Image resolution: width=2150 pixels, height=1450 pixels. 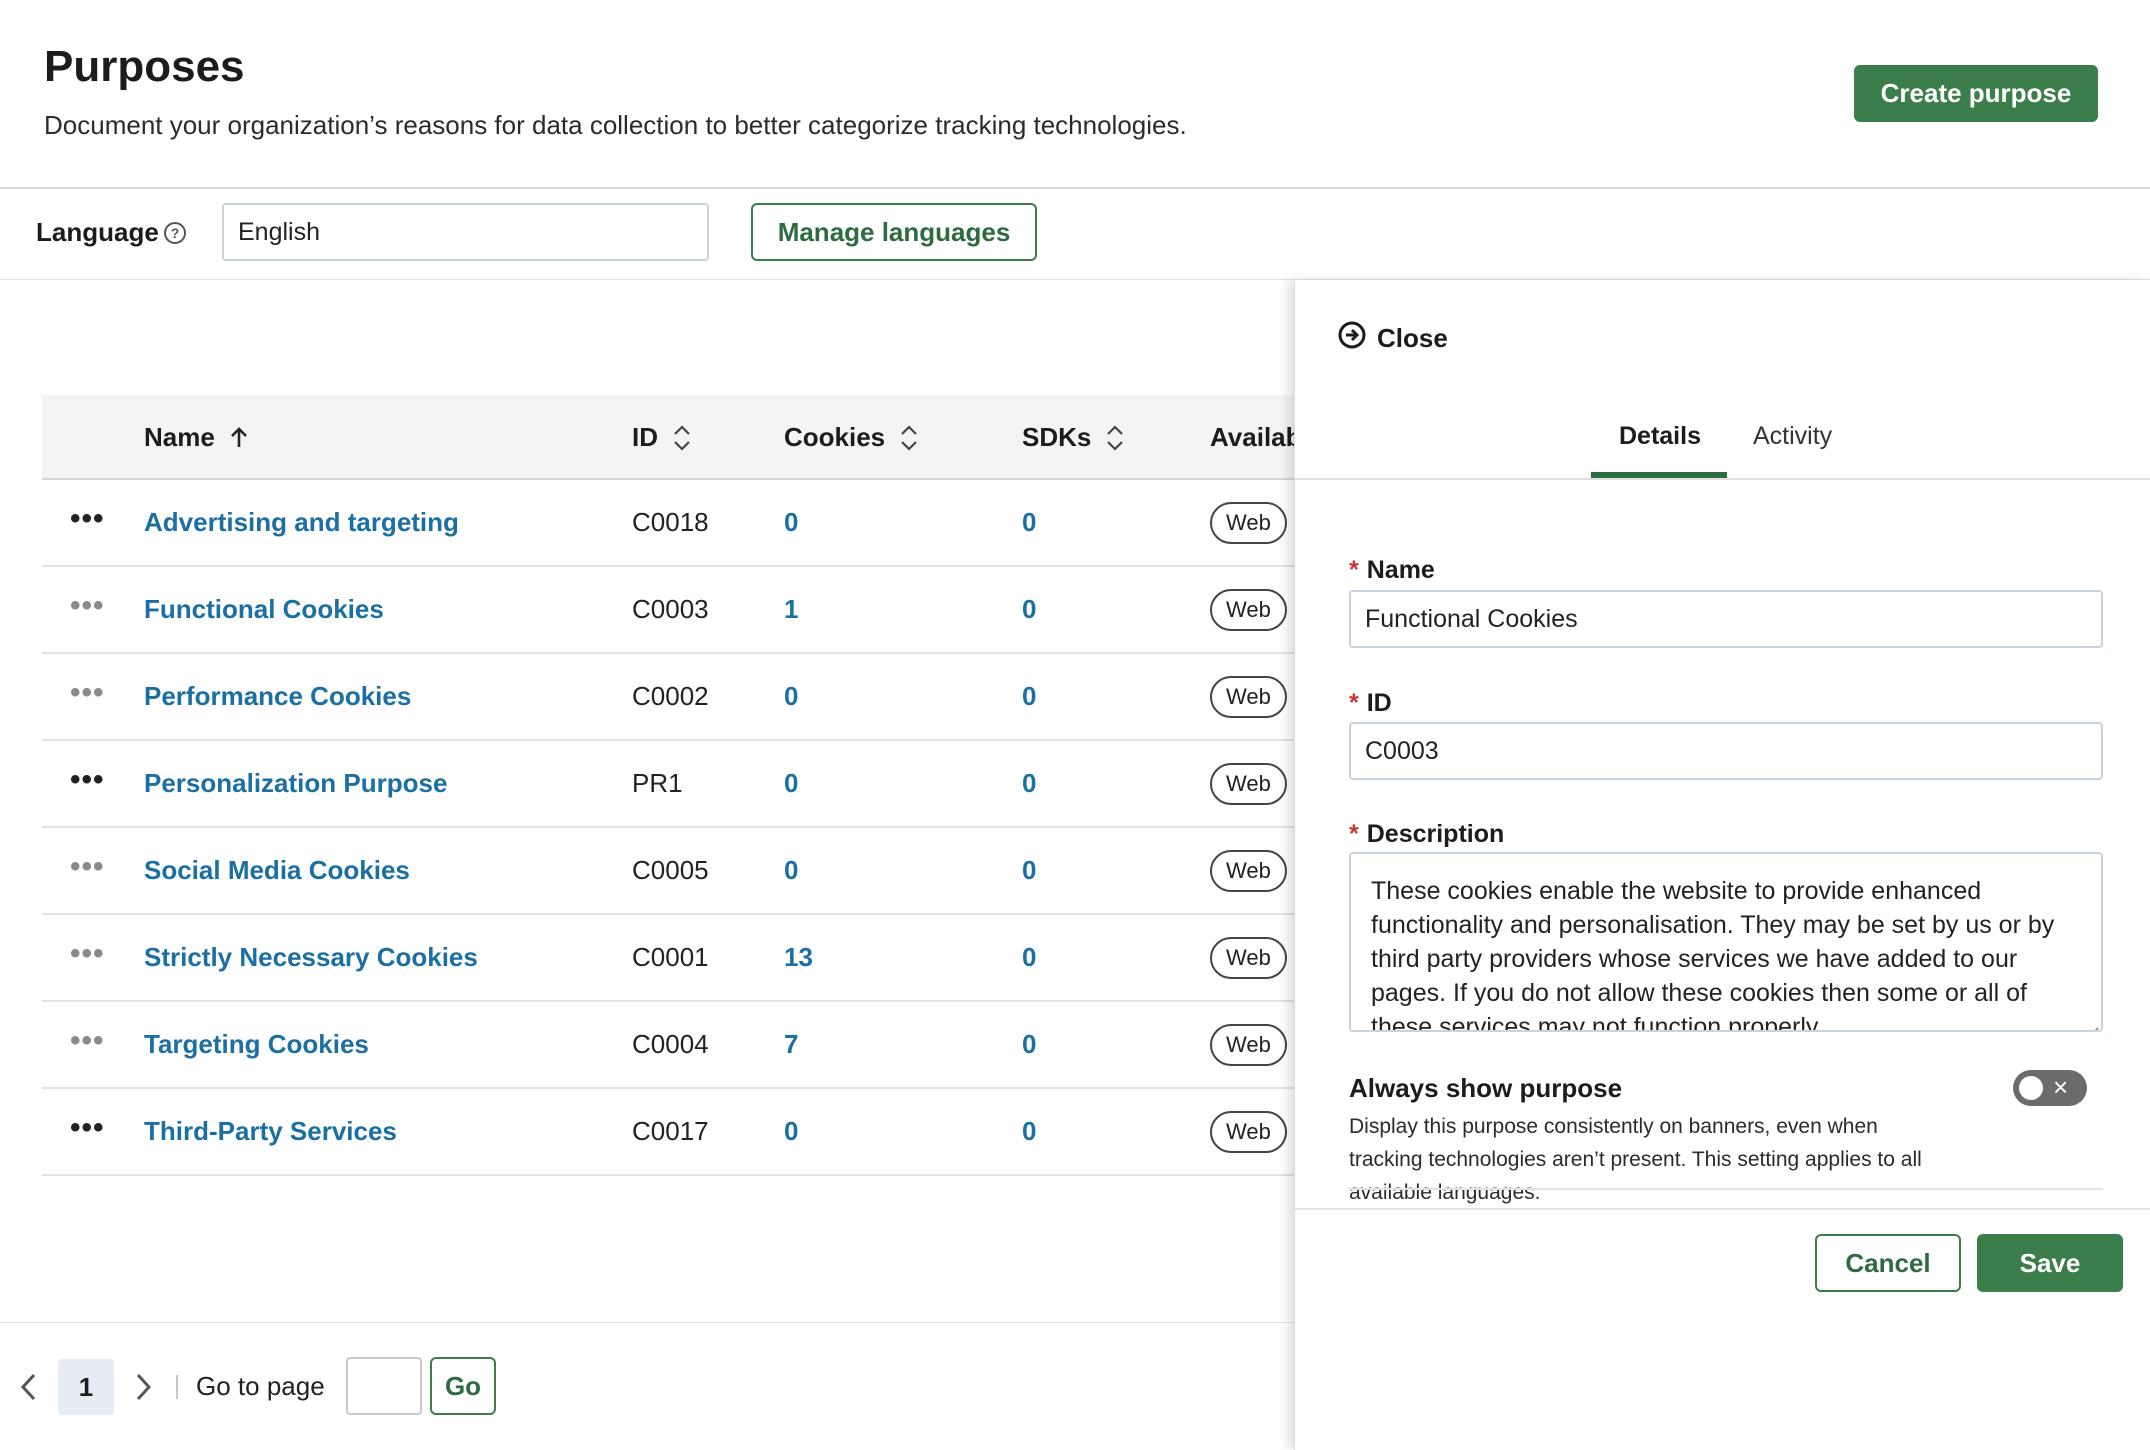 I want to click on name-field-label: * Name, so click(x=1392, y=570).